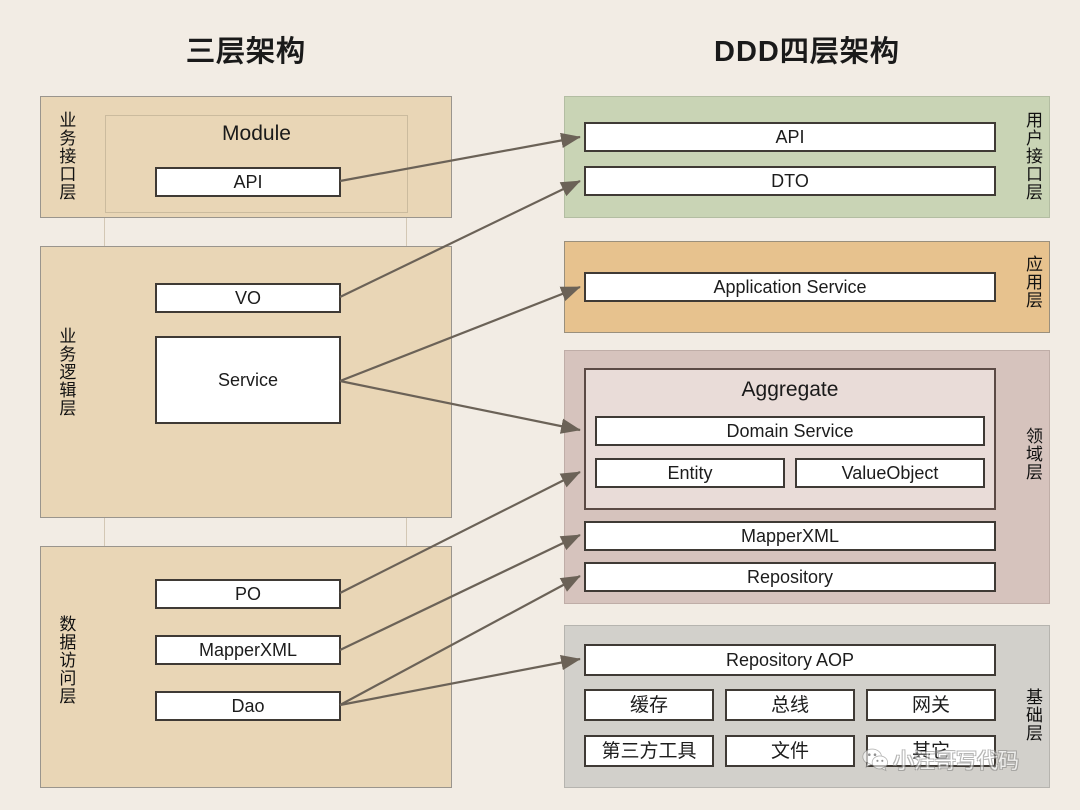 The image size is (1080, 810). What do you see at coordinates (248, 298) in the screenshot?
I see `cell-vo: VO` at bounding box center [248, 298].